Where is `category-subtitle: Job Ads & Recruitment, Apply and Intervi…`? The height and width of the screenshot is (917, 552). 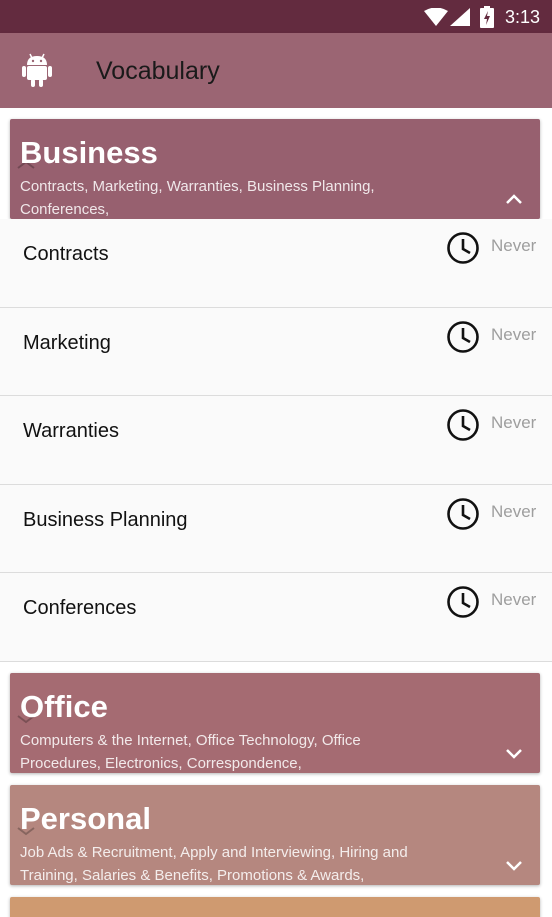
category-subtitle: Job Ads & Recruitment, Apply and Intervi… is located at coordinates (214, 864).